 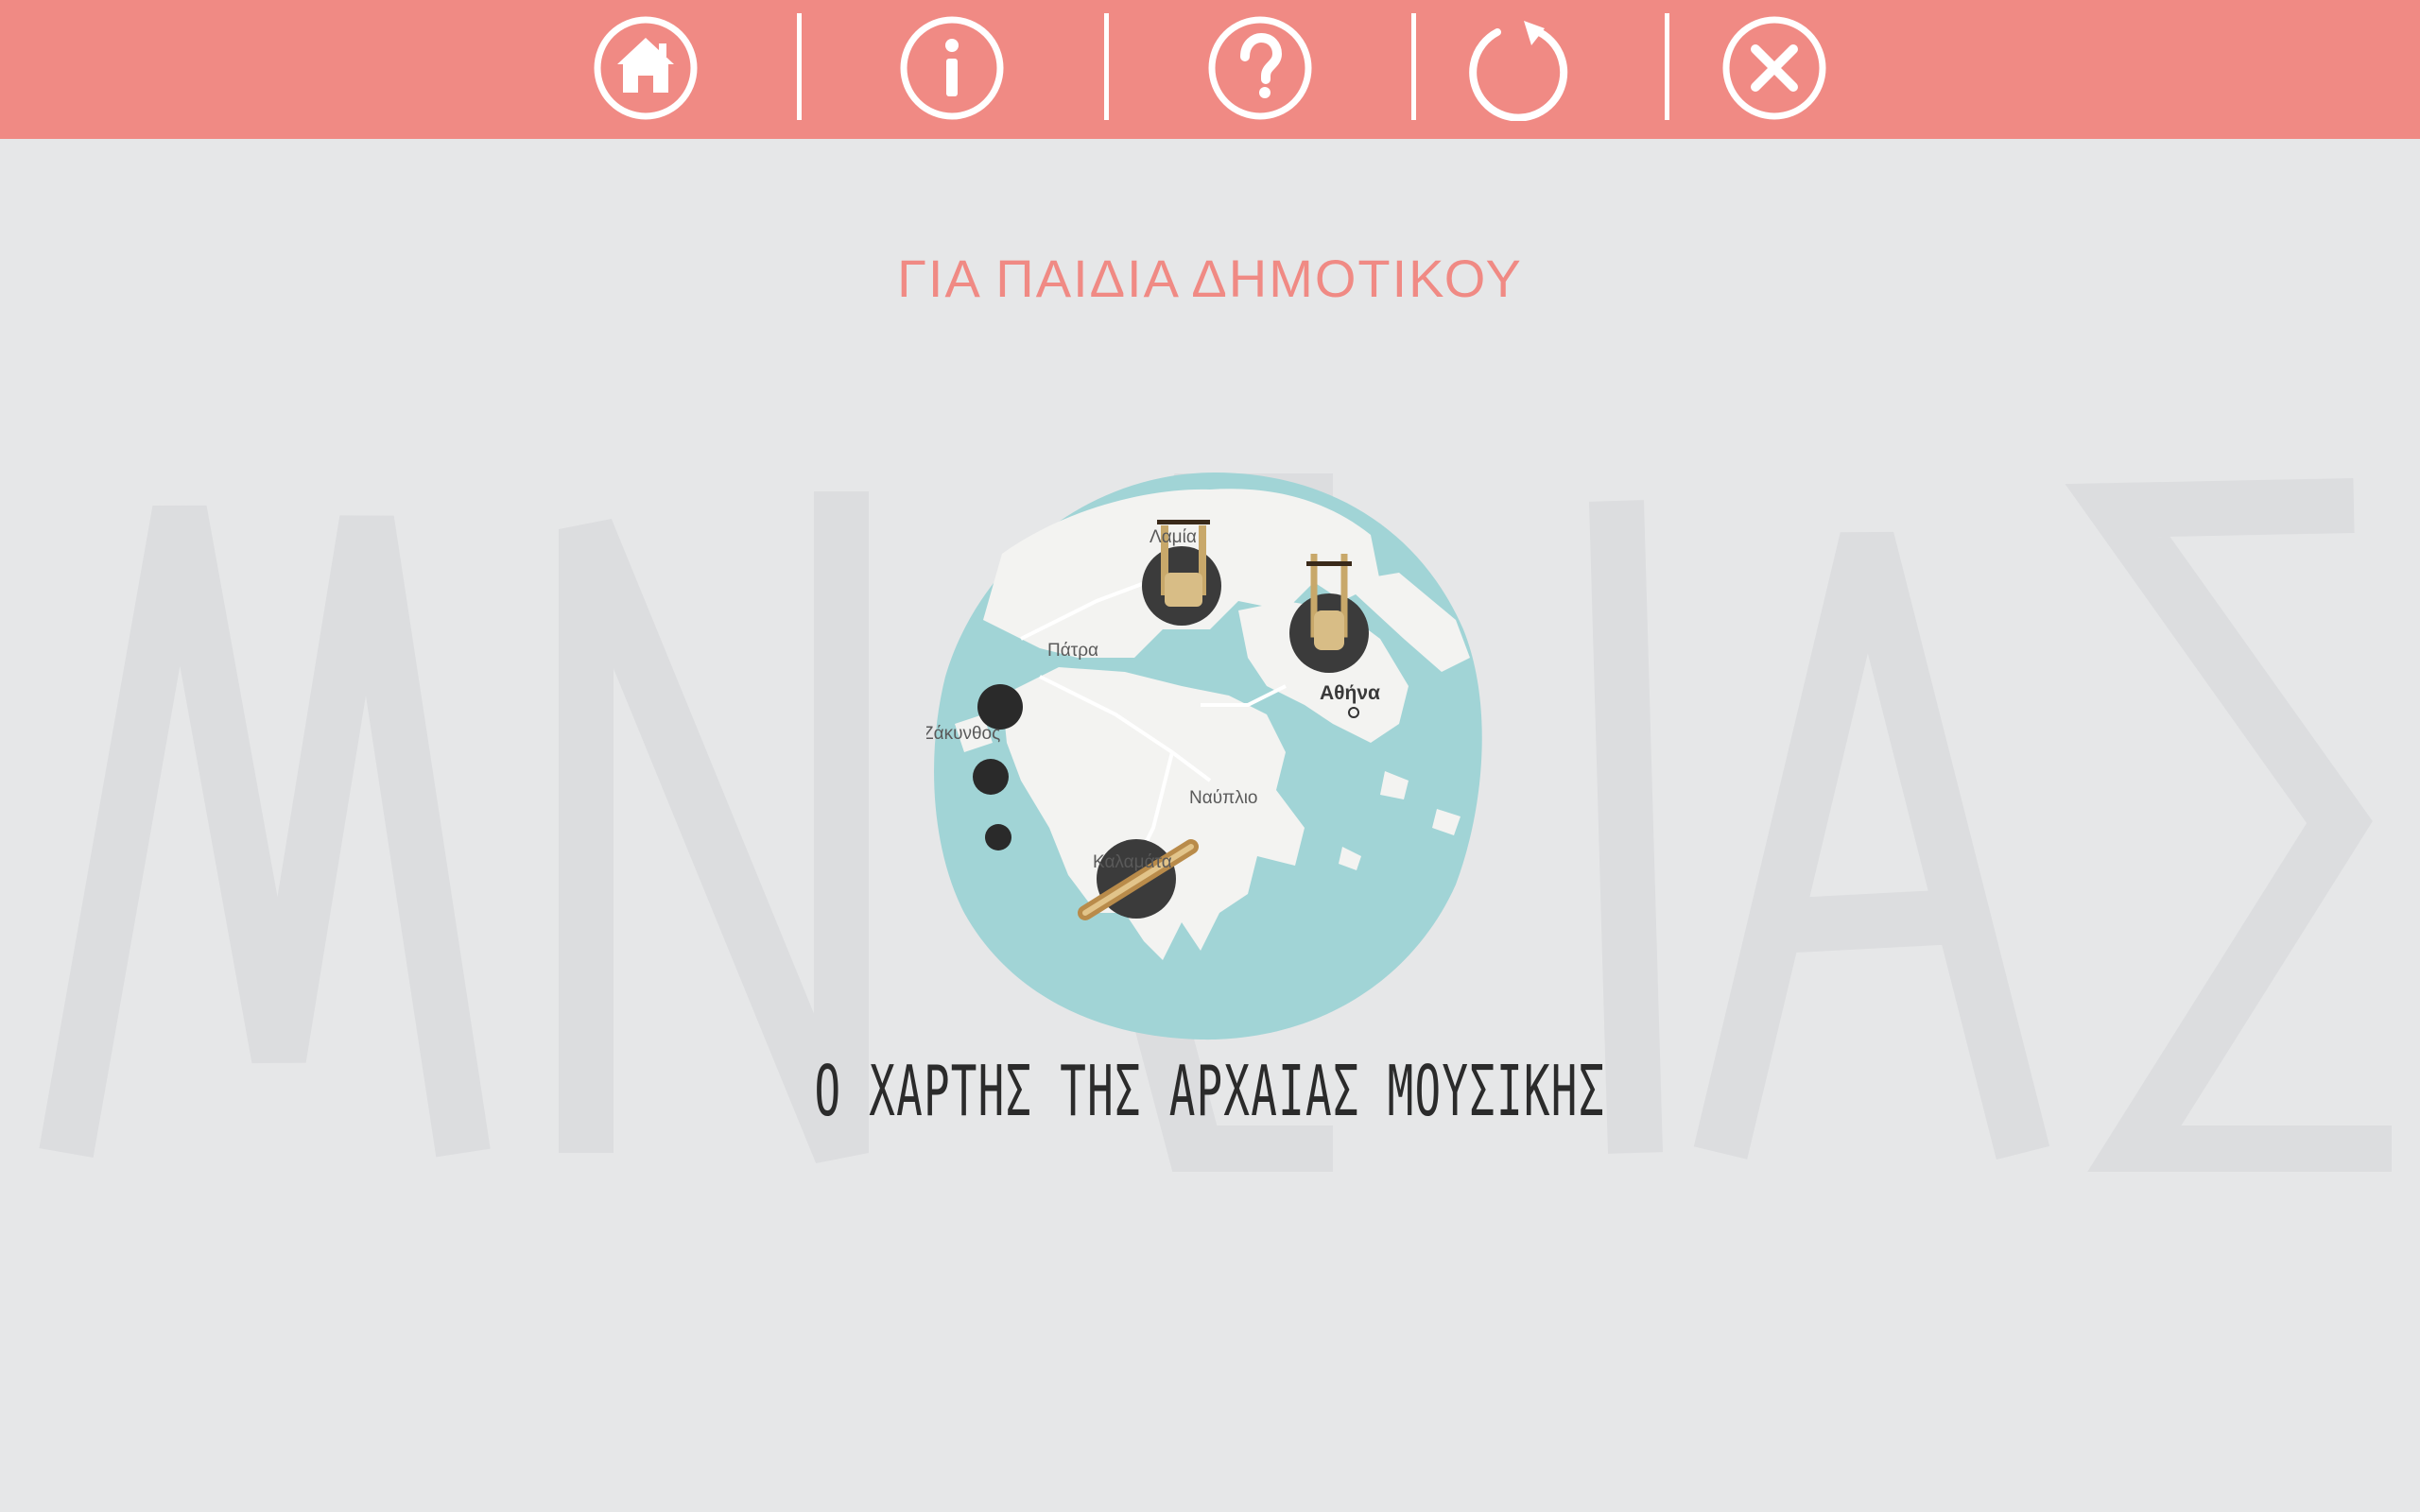 What do you see at coordinates (1210, 278) in the screenshot?
I see `page-subtitle: ΓΙΑ ΠΑΙΔΙΑ ΔΗΜΟΤΙΚΟΥ` at bounding box center [1210, 278].